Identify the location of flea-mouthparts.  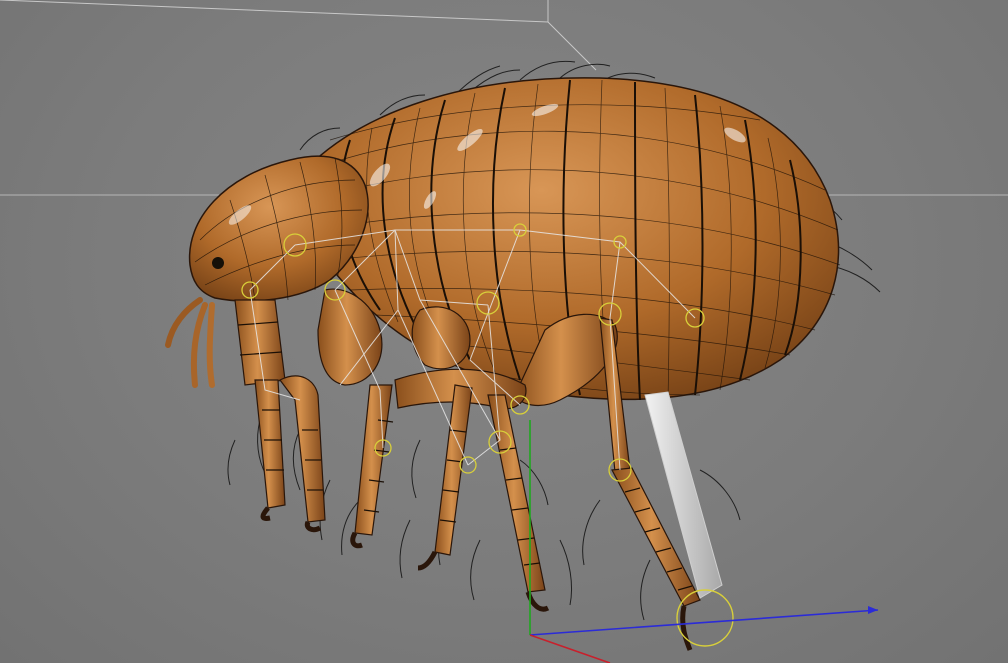
(190, 342).